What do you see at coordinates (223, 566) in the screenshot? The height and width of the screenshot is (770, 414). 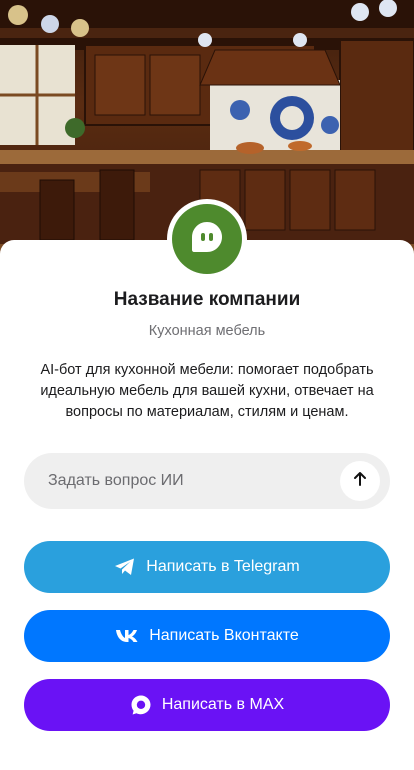 I see `write-telegram-label: Написать в Telegram` at bounding box center [223, 566].